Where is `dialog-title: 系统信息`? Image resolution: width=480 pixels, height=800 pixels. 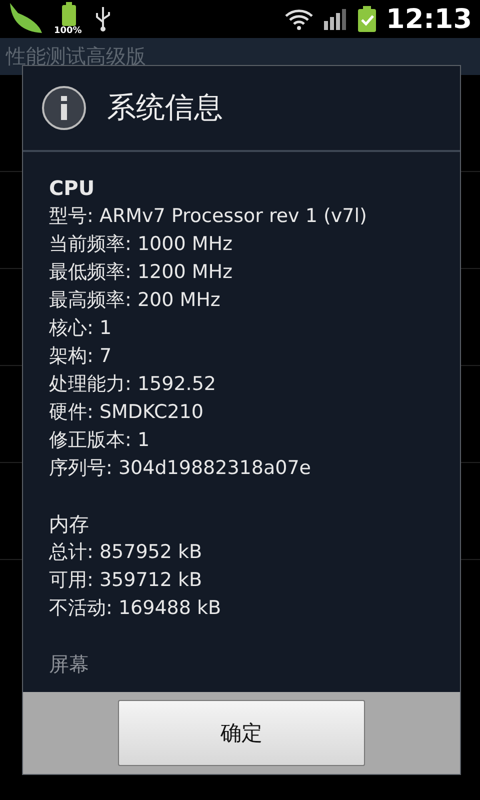 dialog-title: 系统信息 is located at coordinates (165, 107).